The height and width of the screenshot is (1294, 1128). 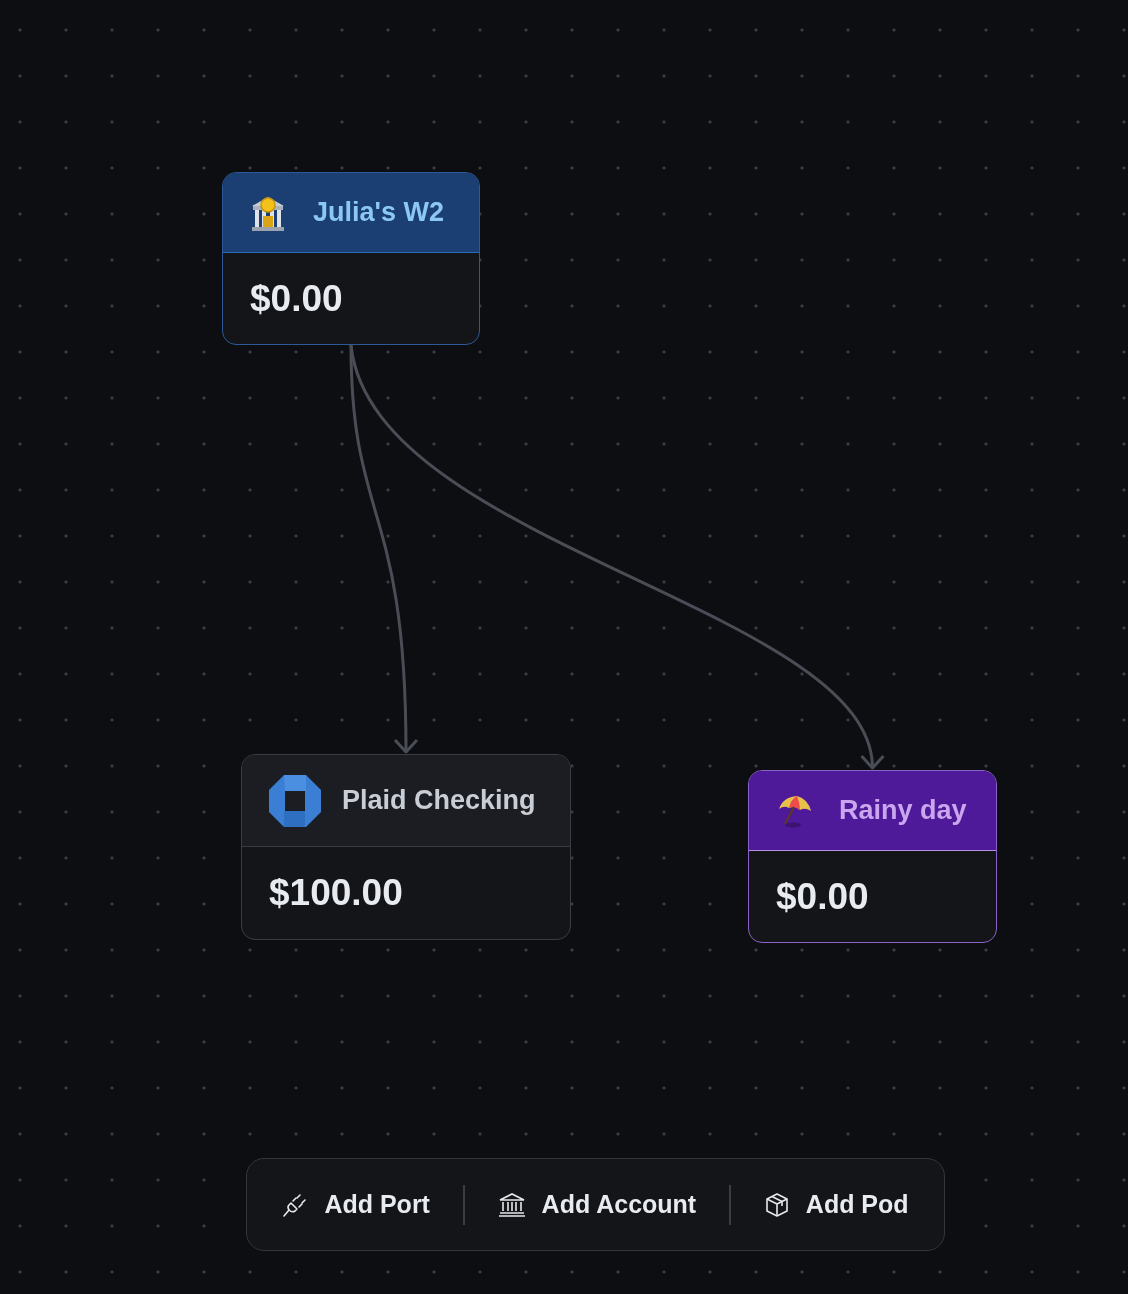 What do you see at coordinates (356, 1204) in the screenshot?
I see `add-button: Add Port` at bounding box center [356, 1204].